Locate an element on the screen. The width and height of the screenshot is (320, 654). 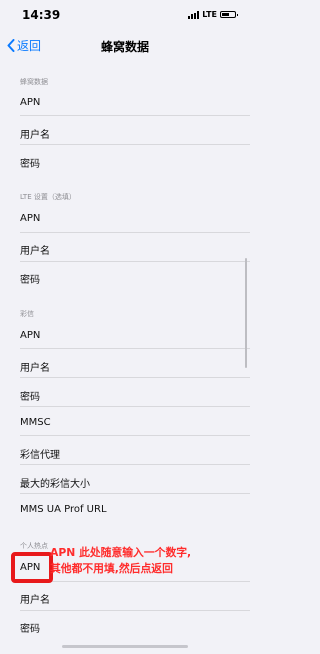
annotation-line-2: 其他都不用填,然后点返回 is located at coordinates (111, 568).